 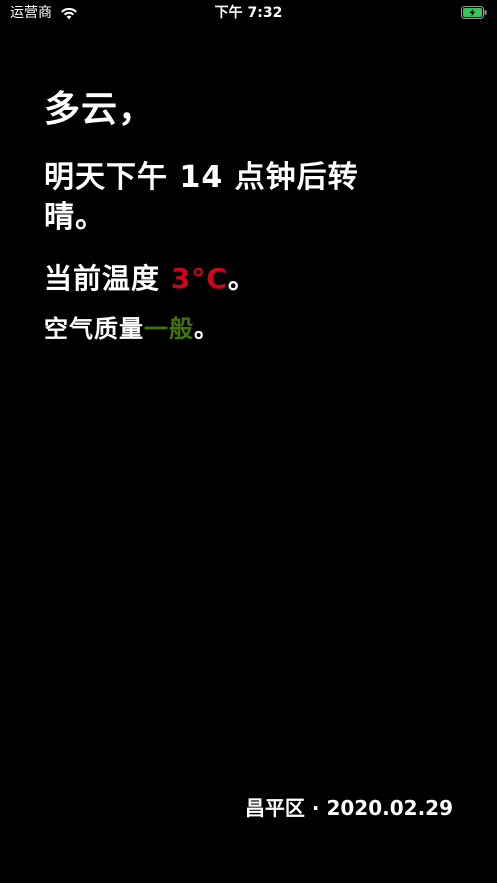 What do you see at coordinates (201, 197) in the screenshot?
I see `weather-forecast: 明天下午 14 点钟后转晴。` at bounding box center [201, 197].